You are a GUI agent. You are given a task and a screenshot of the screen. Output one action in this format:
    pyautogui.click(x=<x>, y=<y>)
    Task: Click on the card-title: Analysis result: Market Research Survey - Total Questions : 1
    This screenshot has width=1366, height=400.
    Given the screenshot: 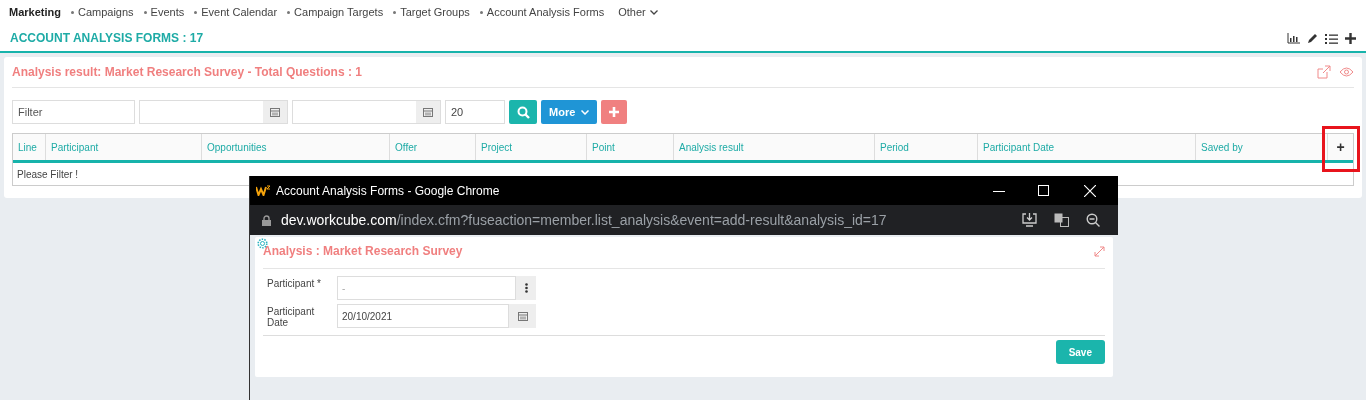 What is the action you would take?
    pyautogui.click(x=187, y=72)
    